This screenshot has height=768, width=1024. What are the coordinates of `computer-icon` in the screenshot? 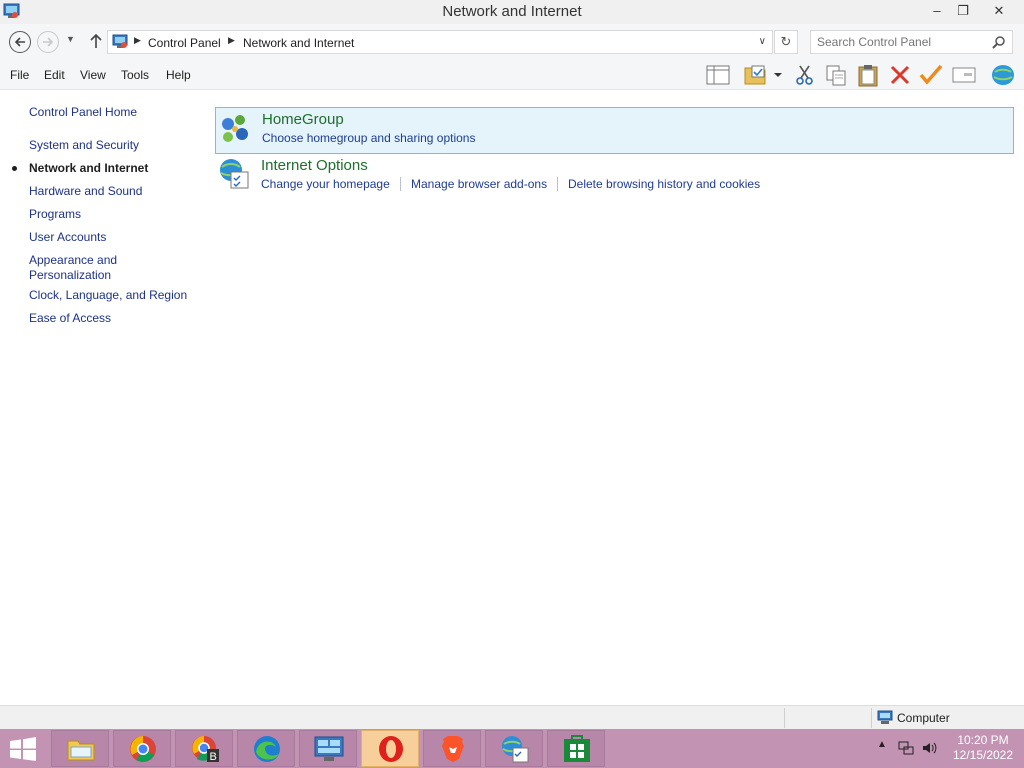 It's located at (885, 717).